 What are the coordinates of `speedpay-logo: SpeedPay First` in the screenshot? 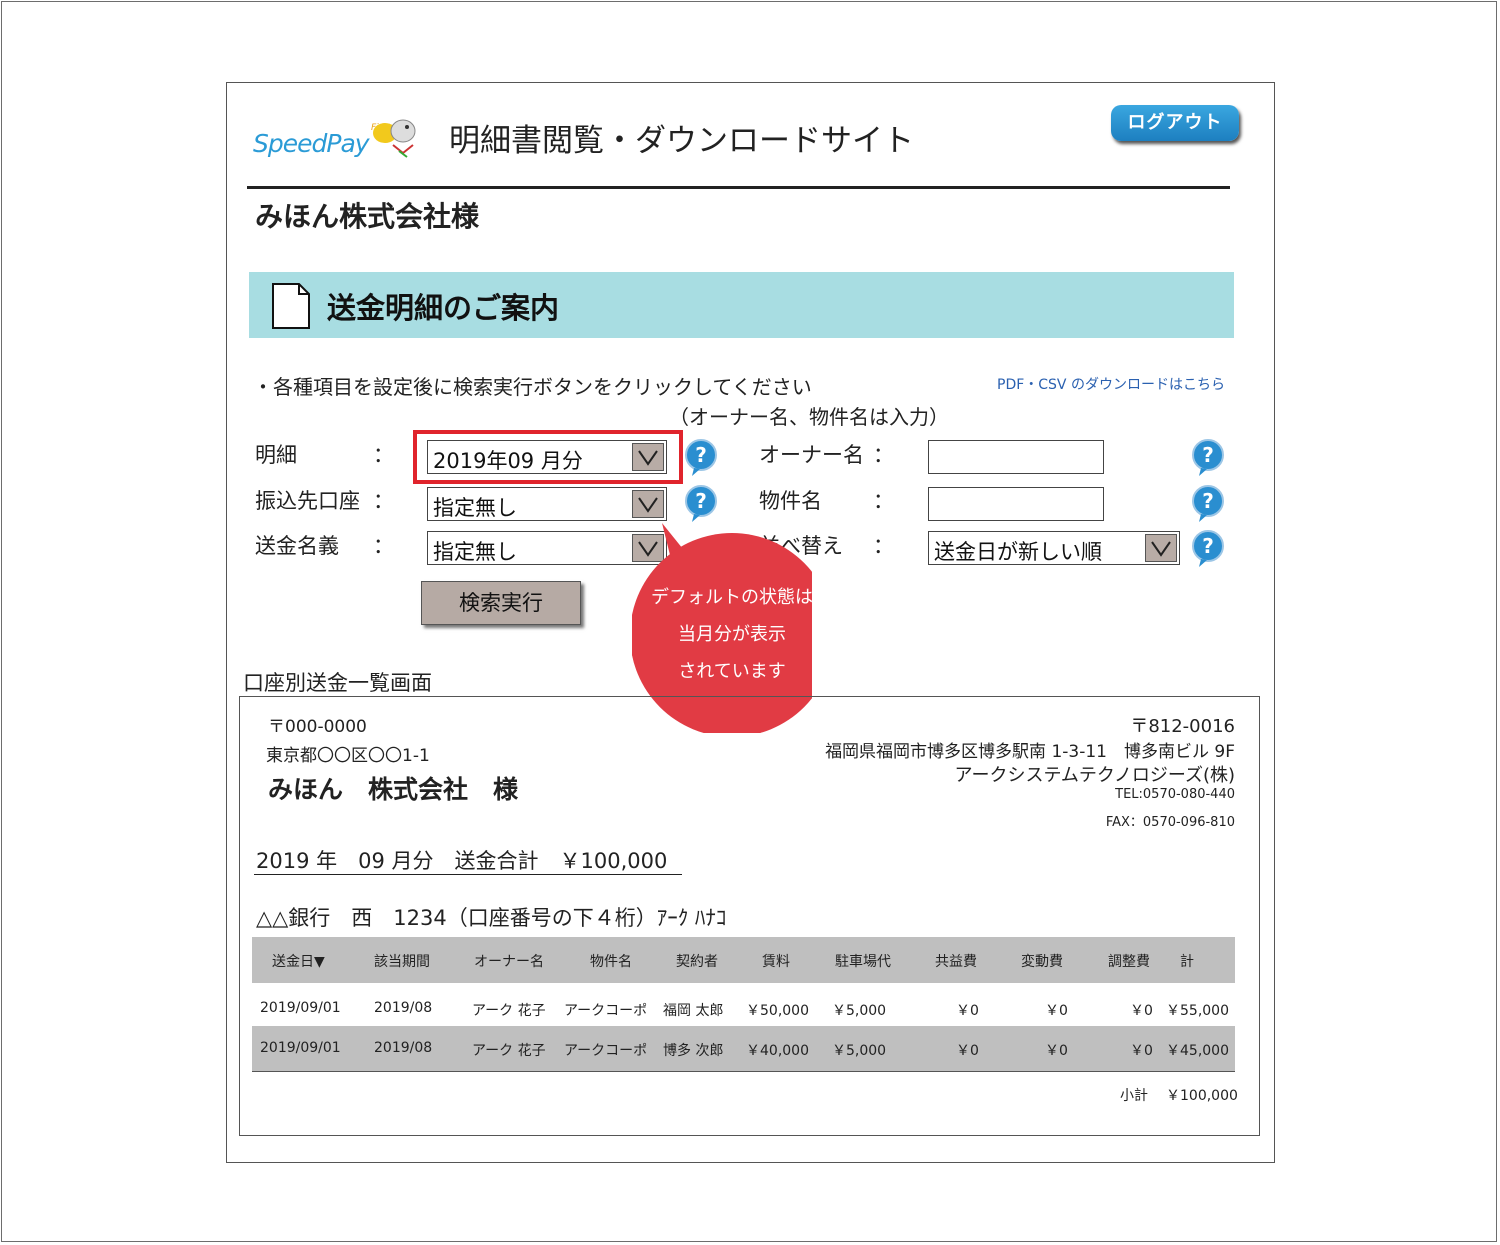 It's located at (338, 135).